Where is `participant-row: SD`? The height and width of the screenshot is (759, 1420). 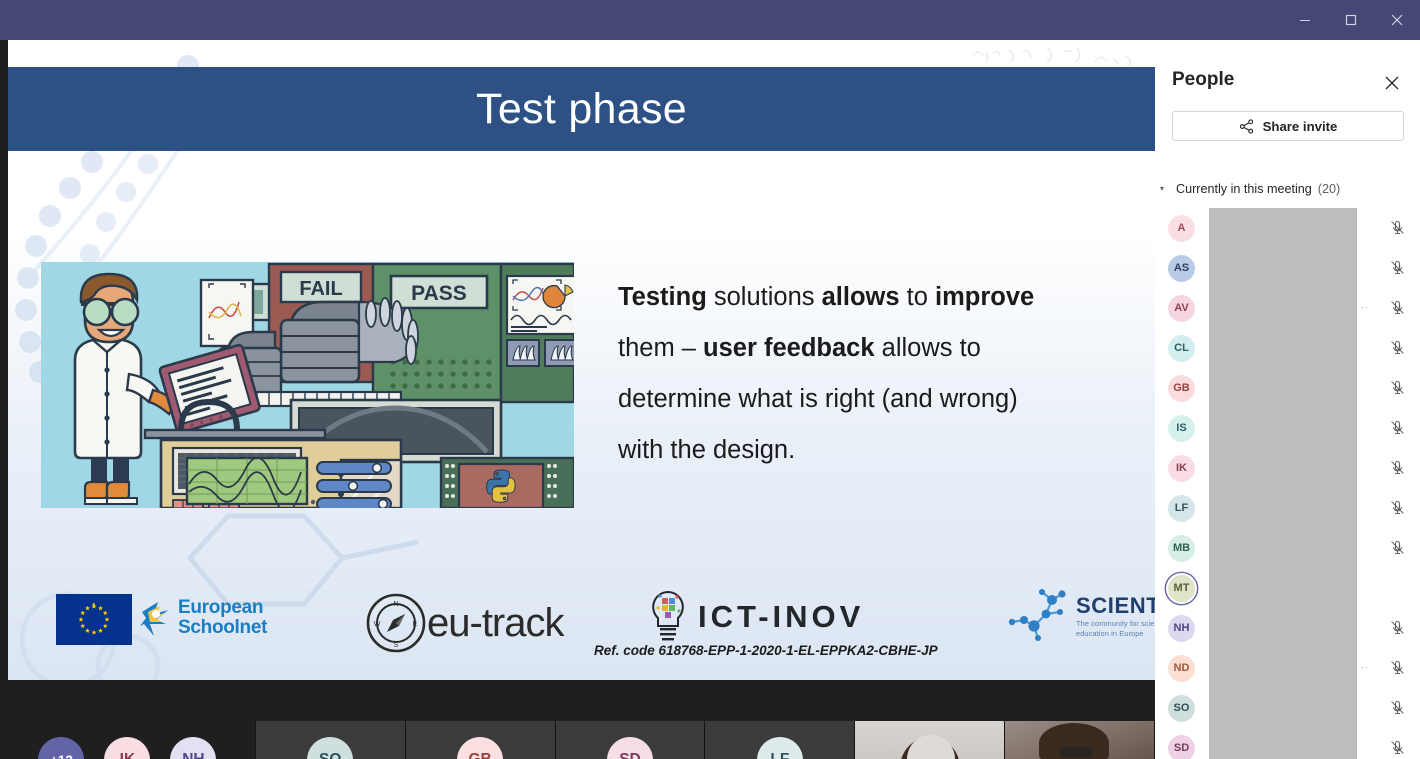 participant-row: SD is located at coordinates (1287, 743).